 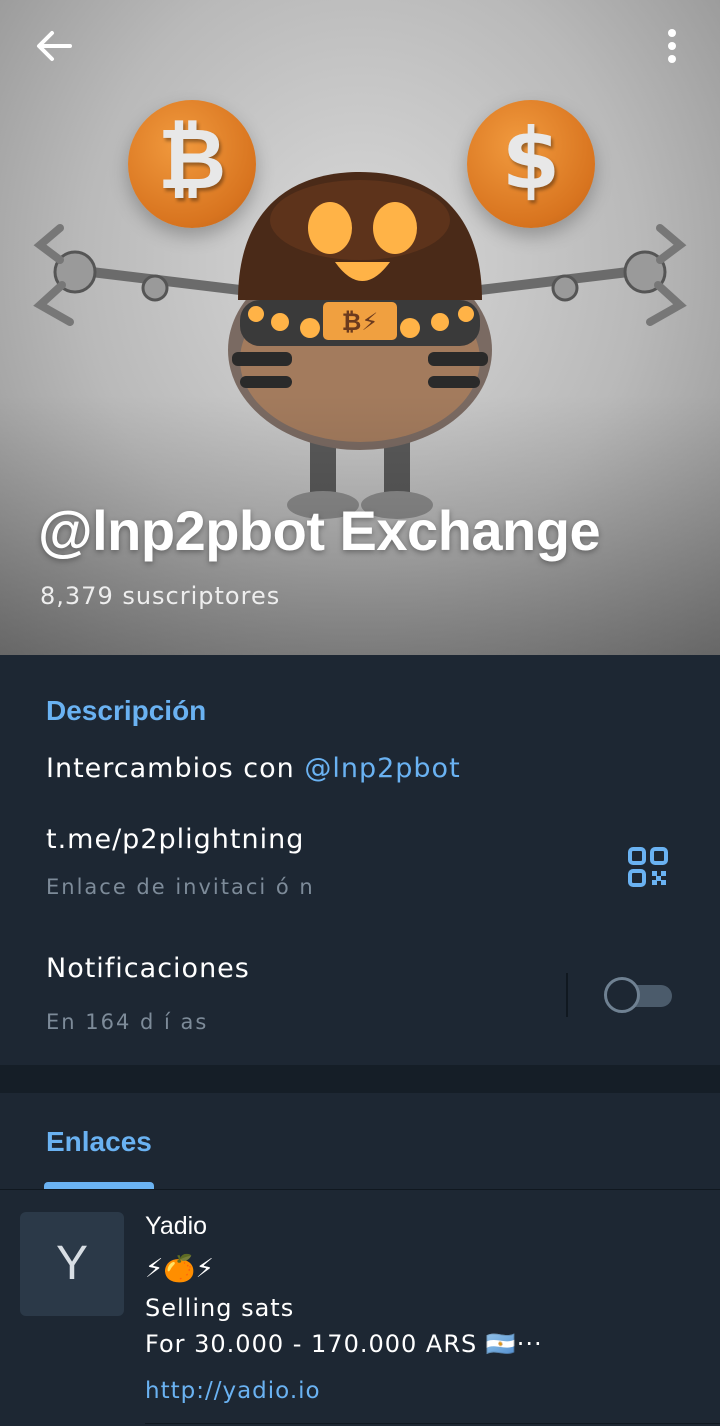 What do you see at coordinates (148, 968) in the screenshot?
I see `notifications-label: Notificaciones` at bounding box center [148, 968].